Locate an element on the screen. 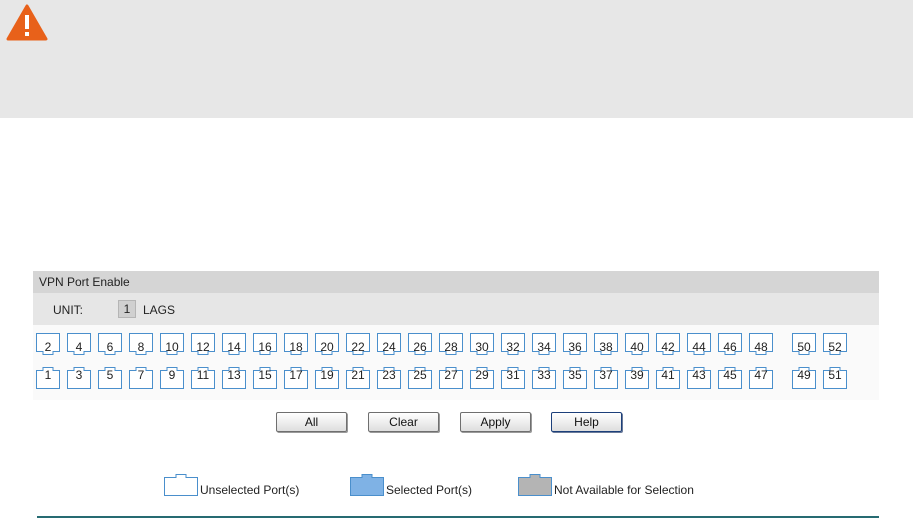  port-23: 23 is located at coordinates (389, 378).